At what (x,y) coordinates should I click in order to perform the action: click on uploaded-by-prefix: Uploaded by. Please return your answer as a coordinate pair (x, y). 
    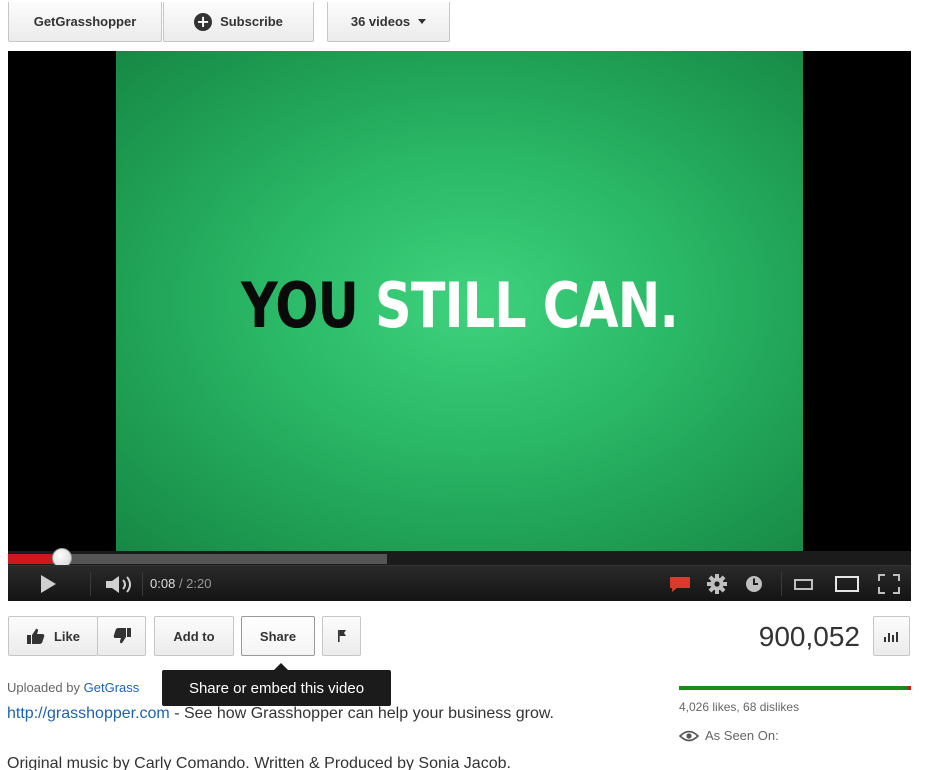
    Looking at the image, I should click on (43, 687).